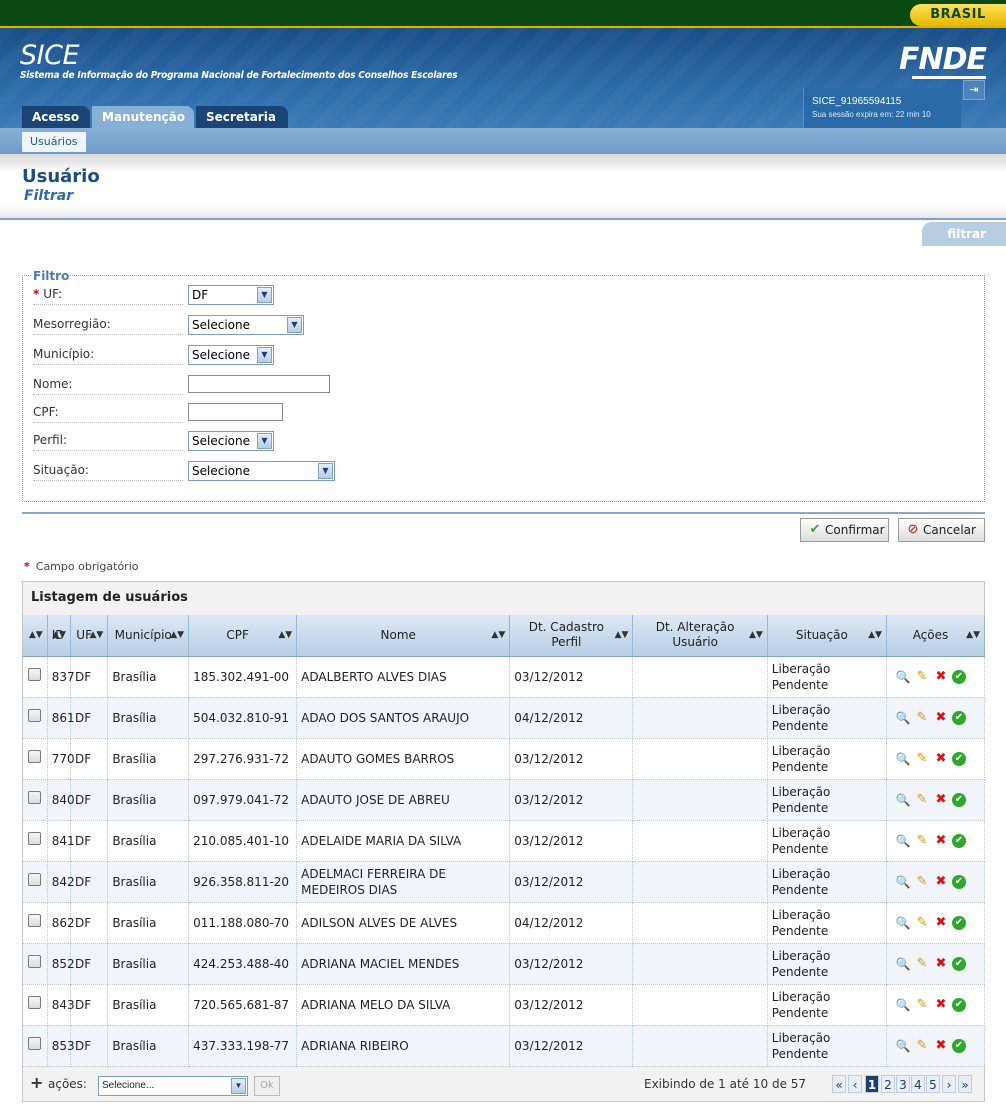  I want to click on column-header-nome: Nome ▲▼, so click(403, 636).